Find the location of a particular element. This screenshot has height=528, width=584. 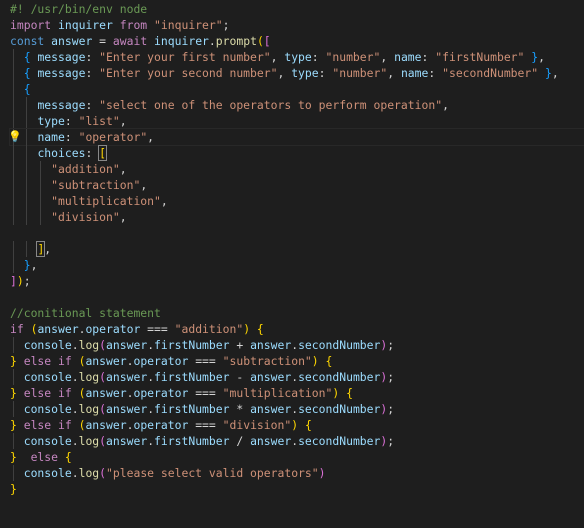

code-token: "secondNumber" is located at coordinates (490, 73).